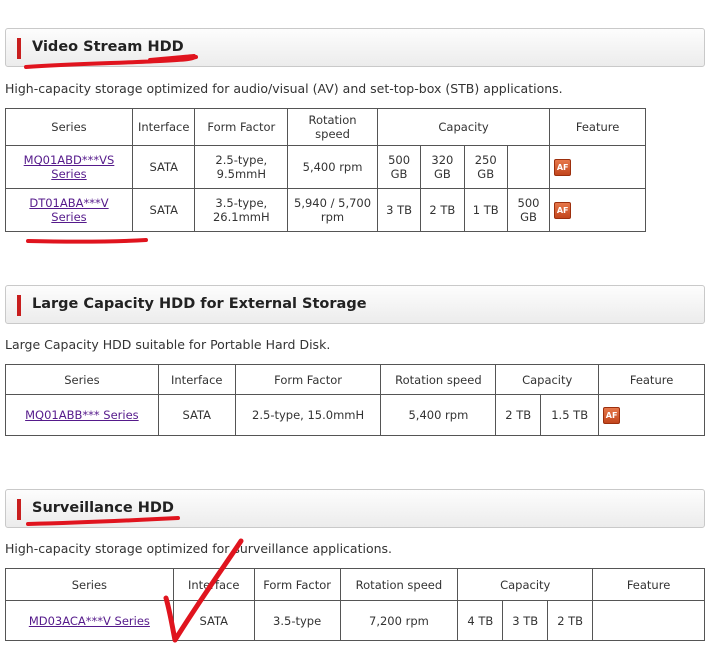 The height and width of the screenshot is (656, 719). What do you see at coordinates (87, 241) in the screenshot?
I see `underline-mark` at bounding box center [87, 241].